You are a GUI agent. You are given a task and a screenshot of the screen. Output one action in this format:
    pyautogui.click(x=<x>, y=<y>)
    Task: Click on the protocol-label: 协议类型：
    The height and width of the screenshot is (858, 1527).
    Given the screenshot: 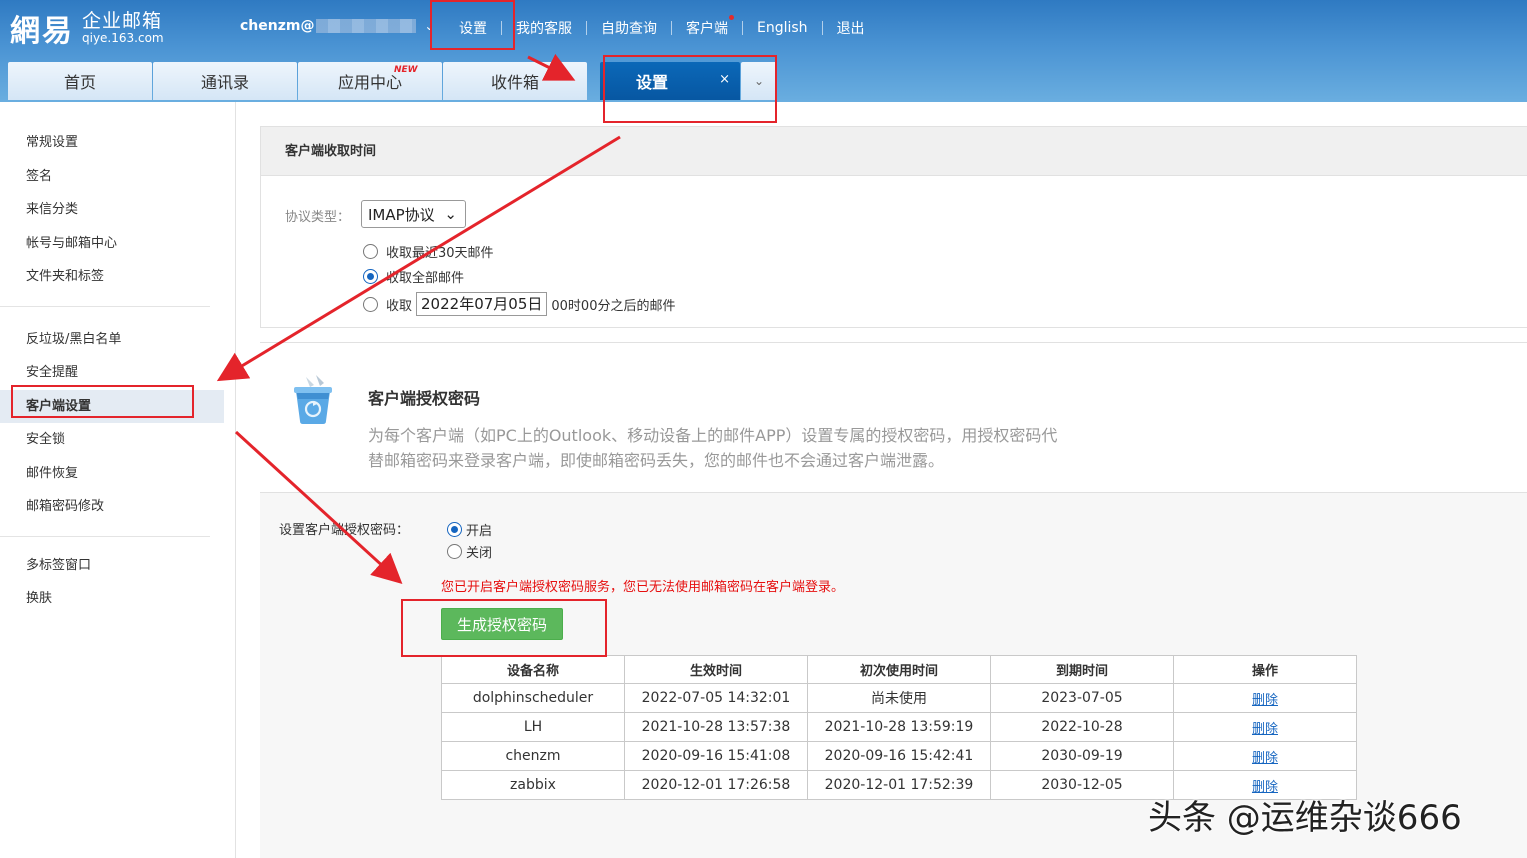 What is the action you would take?
    pyautogui.click(x=318, y=217)
    